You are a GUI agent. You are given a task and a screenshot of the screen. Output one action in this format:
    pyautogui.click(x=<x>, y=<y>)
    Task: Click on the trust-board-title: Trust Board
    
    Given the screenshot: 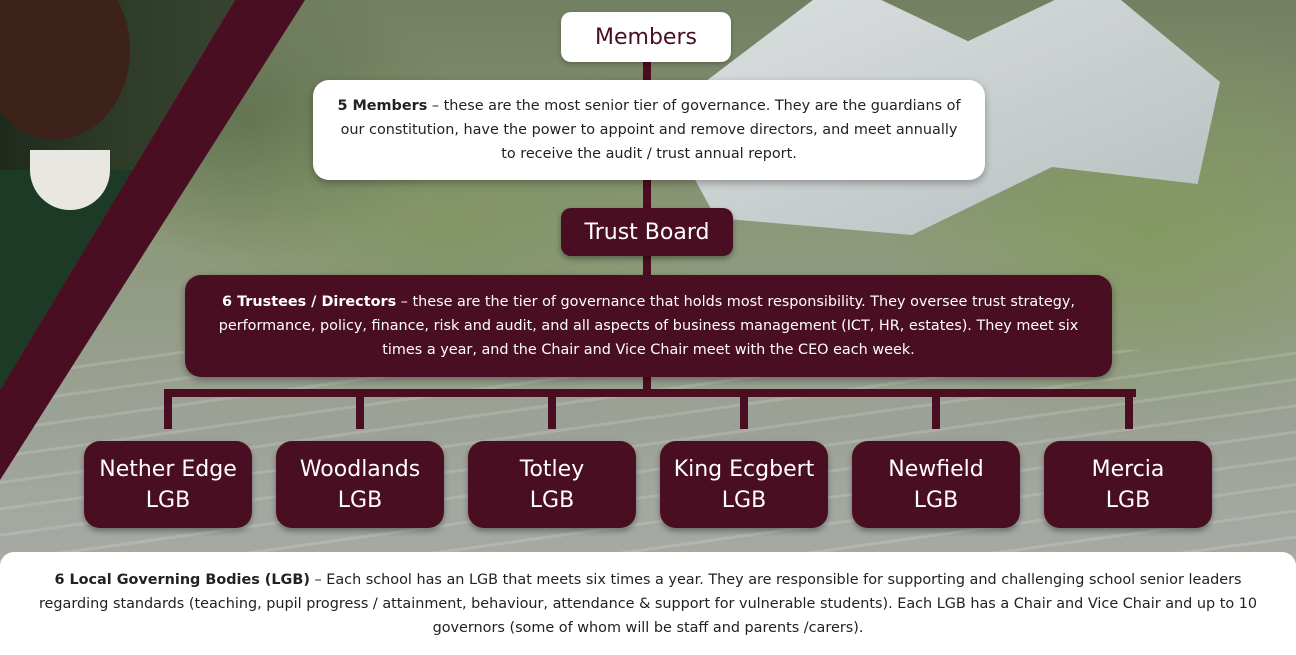 What is the action you would take?
    pyautogui.click(x=647, y=232)
    